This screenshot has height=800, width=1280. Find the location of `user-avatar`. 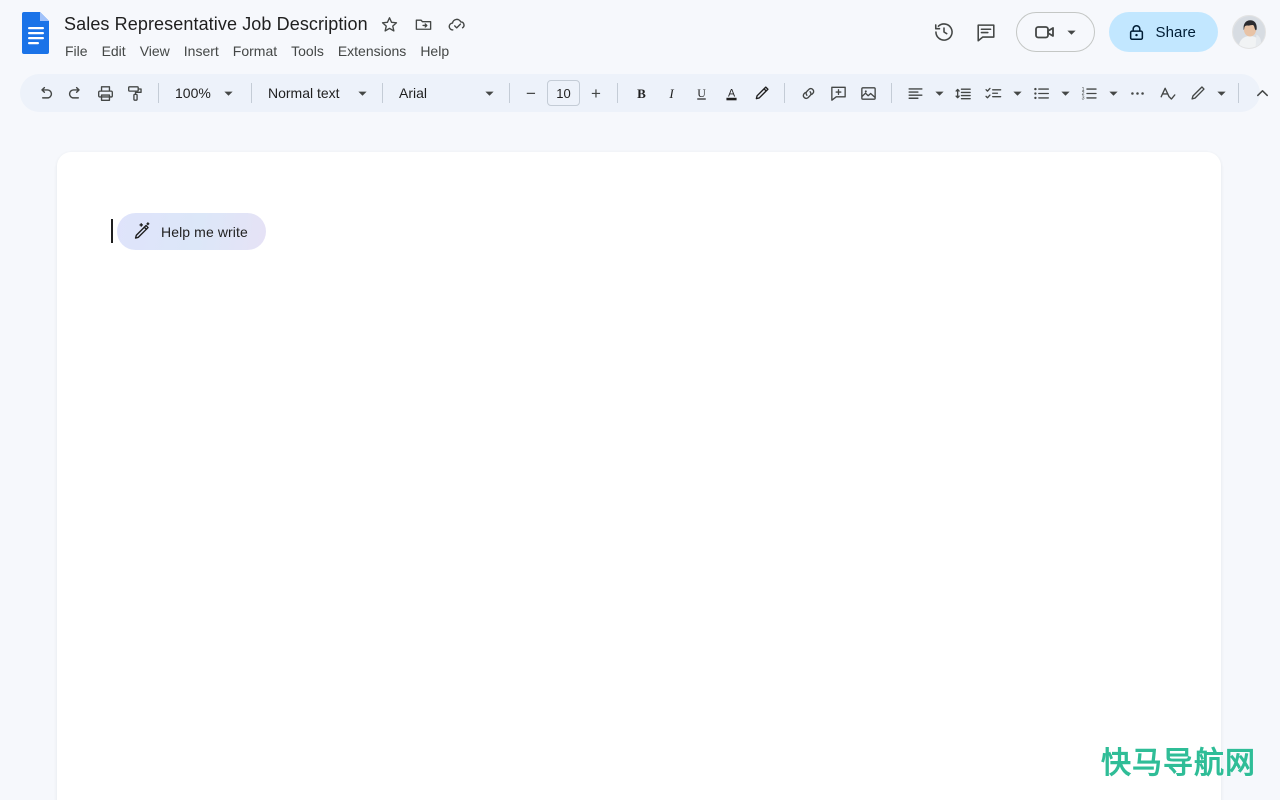

user-avatar is located at coordinates (1249, 32).